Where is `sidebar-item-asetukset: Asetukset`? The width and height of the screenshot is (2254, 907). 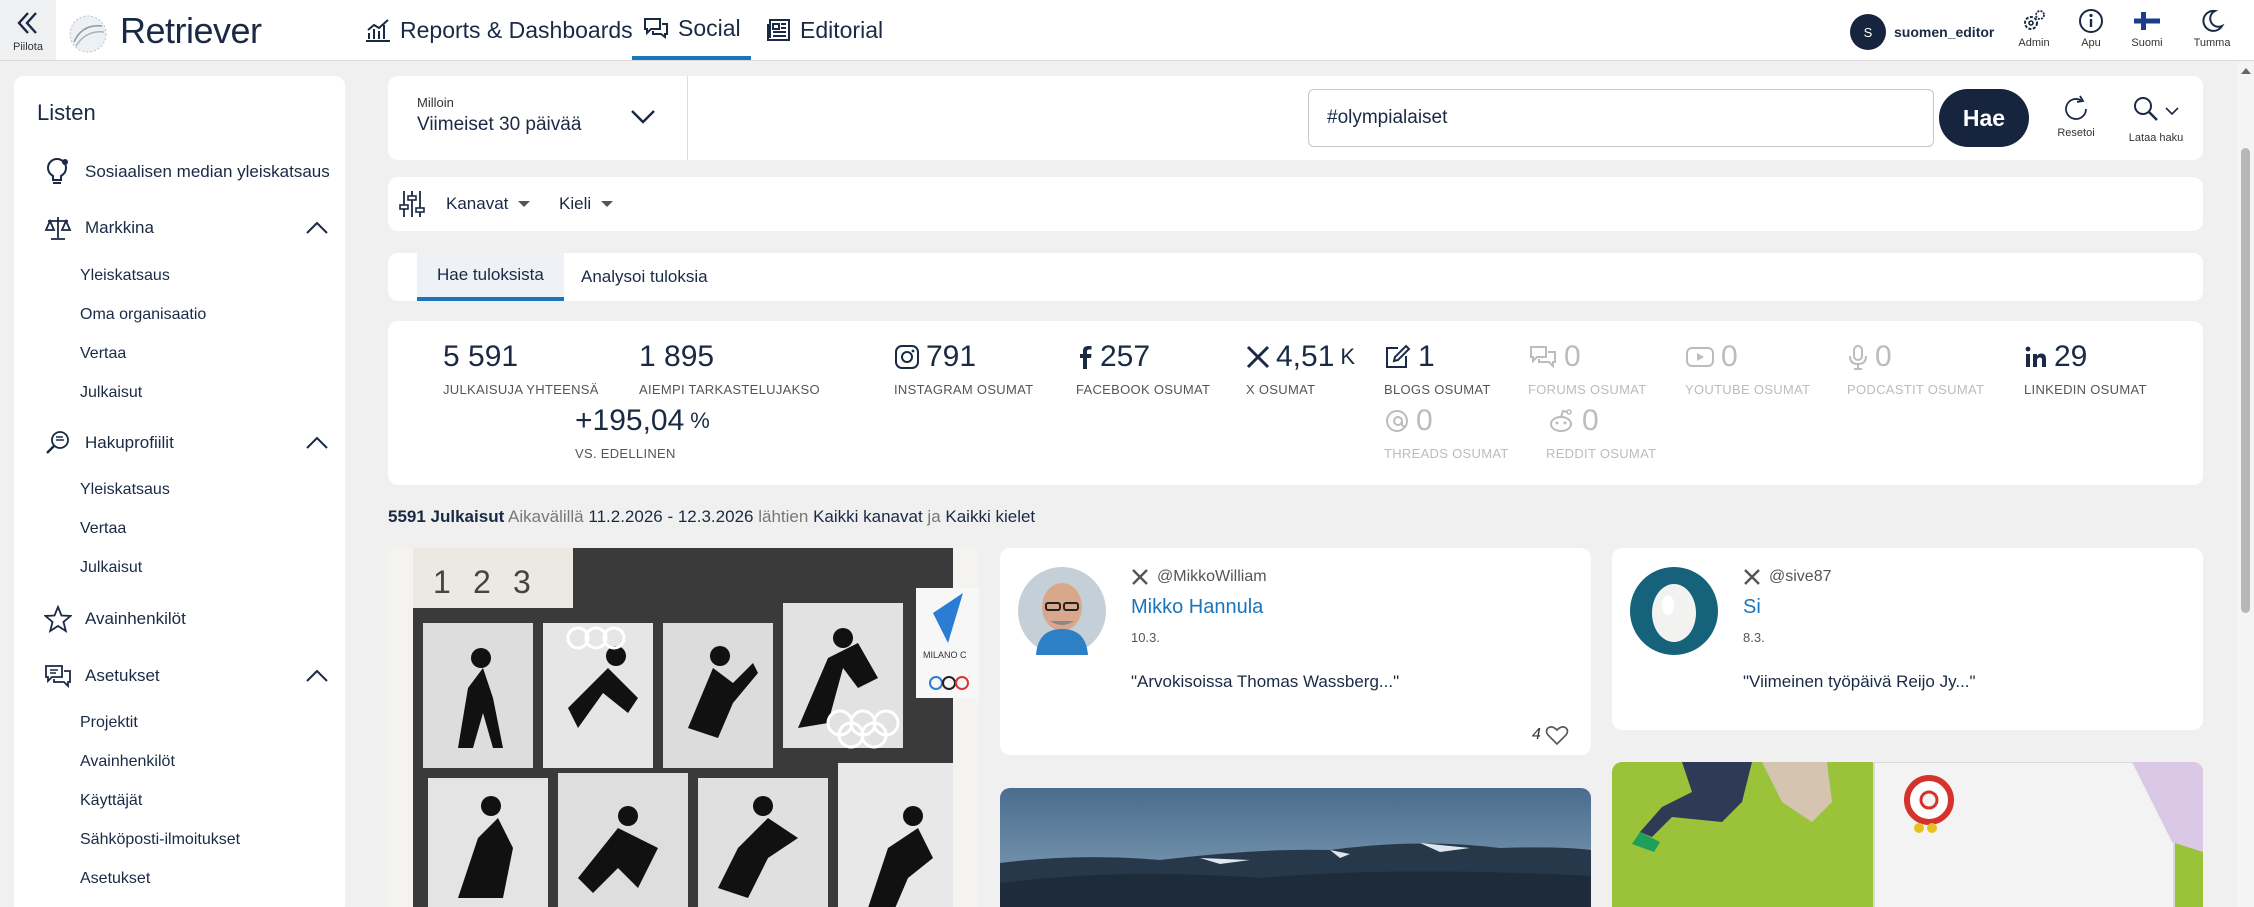
sidebar-item-asetukset: Asetukset is located at coordinates (115, 879).